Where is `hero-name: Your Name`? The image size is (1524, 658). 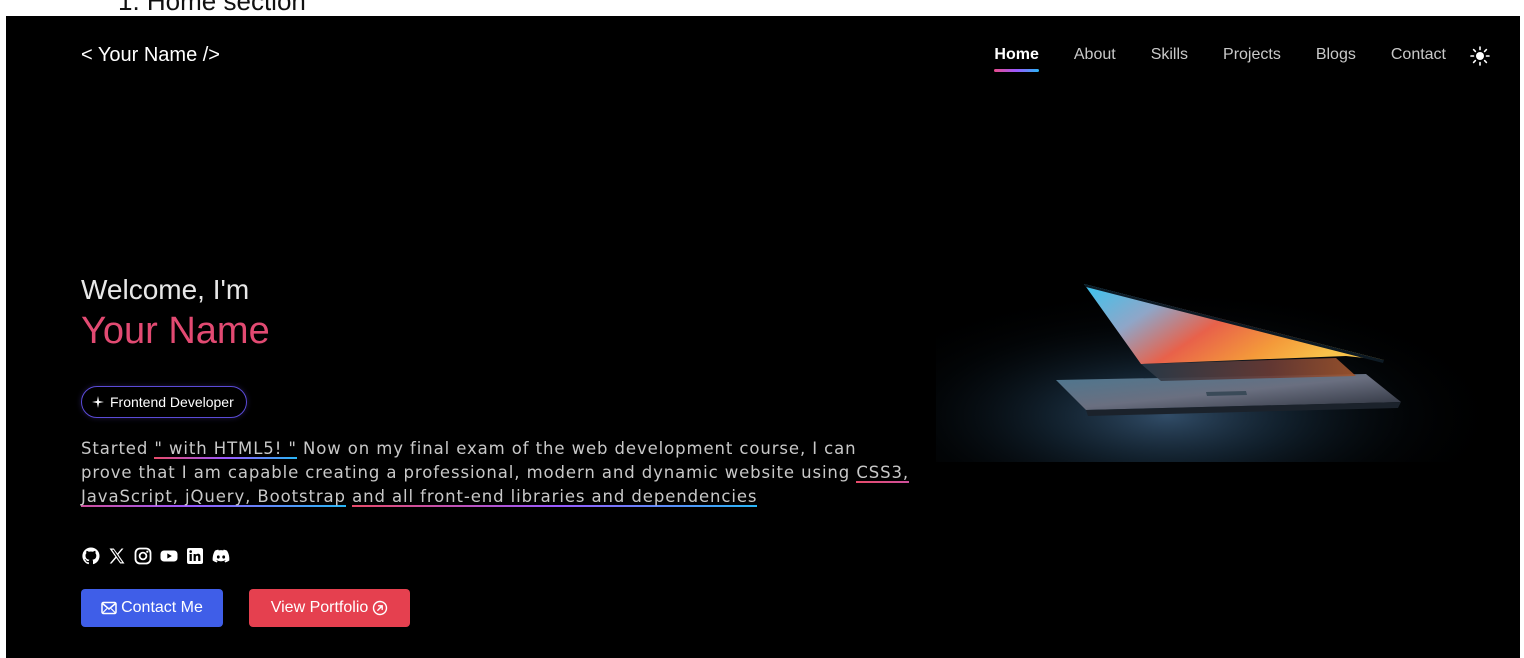
hero-name: Your Name is located at coordinates (175, 331).